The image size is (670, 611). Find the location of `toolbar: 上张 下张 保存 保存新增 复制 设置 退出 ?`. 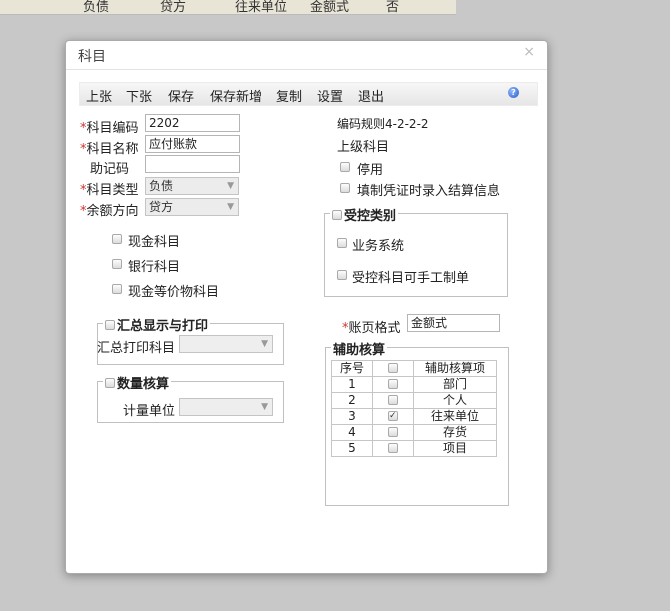

toolbar: 上张 下张 保存 保存新增 复制 设置 退出 ? is located at coordinates (308, 94).